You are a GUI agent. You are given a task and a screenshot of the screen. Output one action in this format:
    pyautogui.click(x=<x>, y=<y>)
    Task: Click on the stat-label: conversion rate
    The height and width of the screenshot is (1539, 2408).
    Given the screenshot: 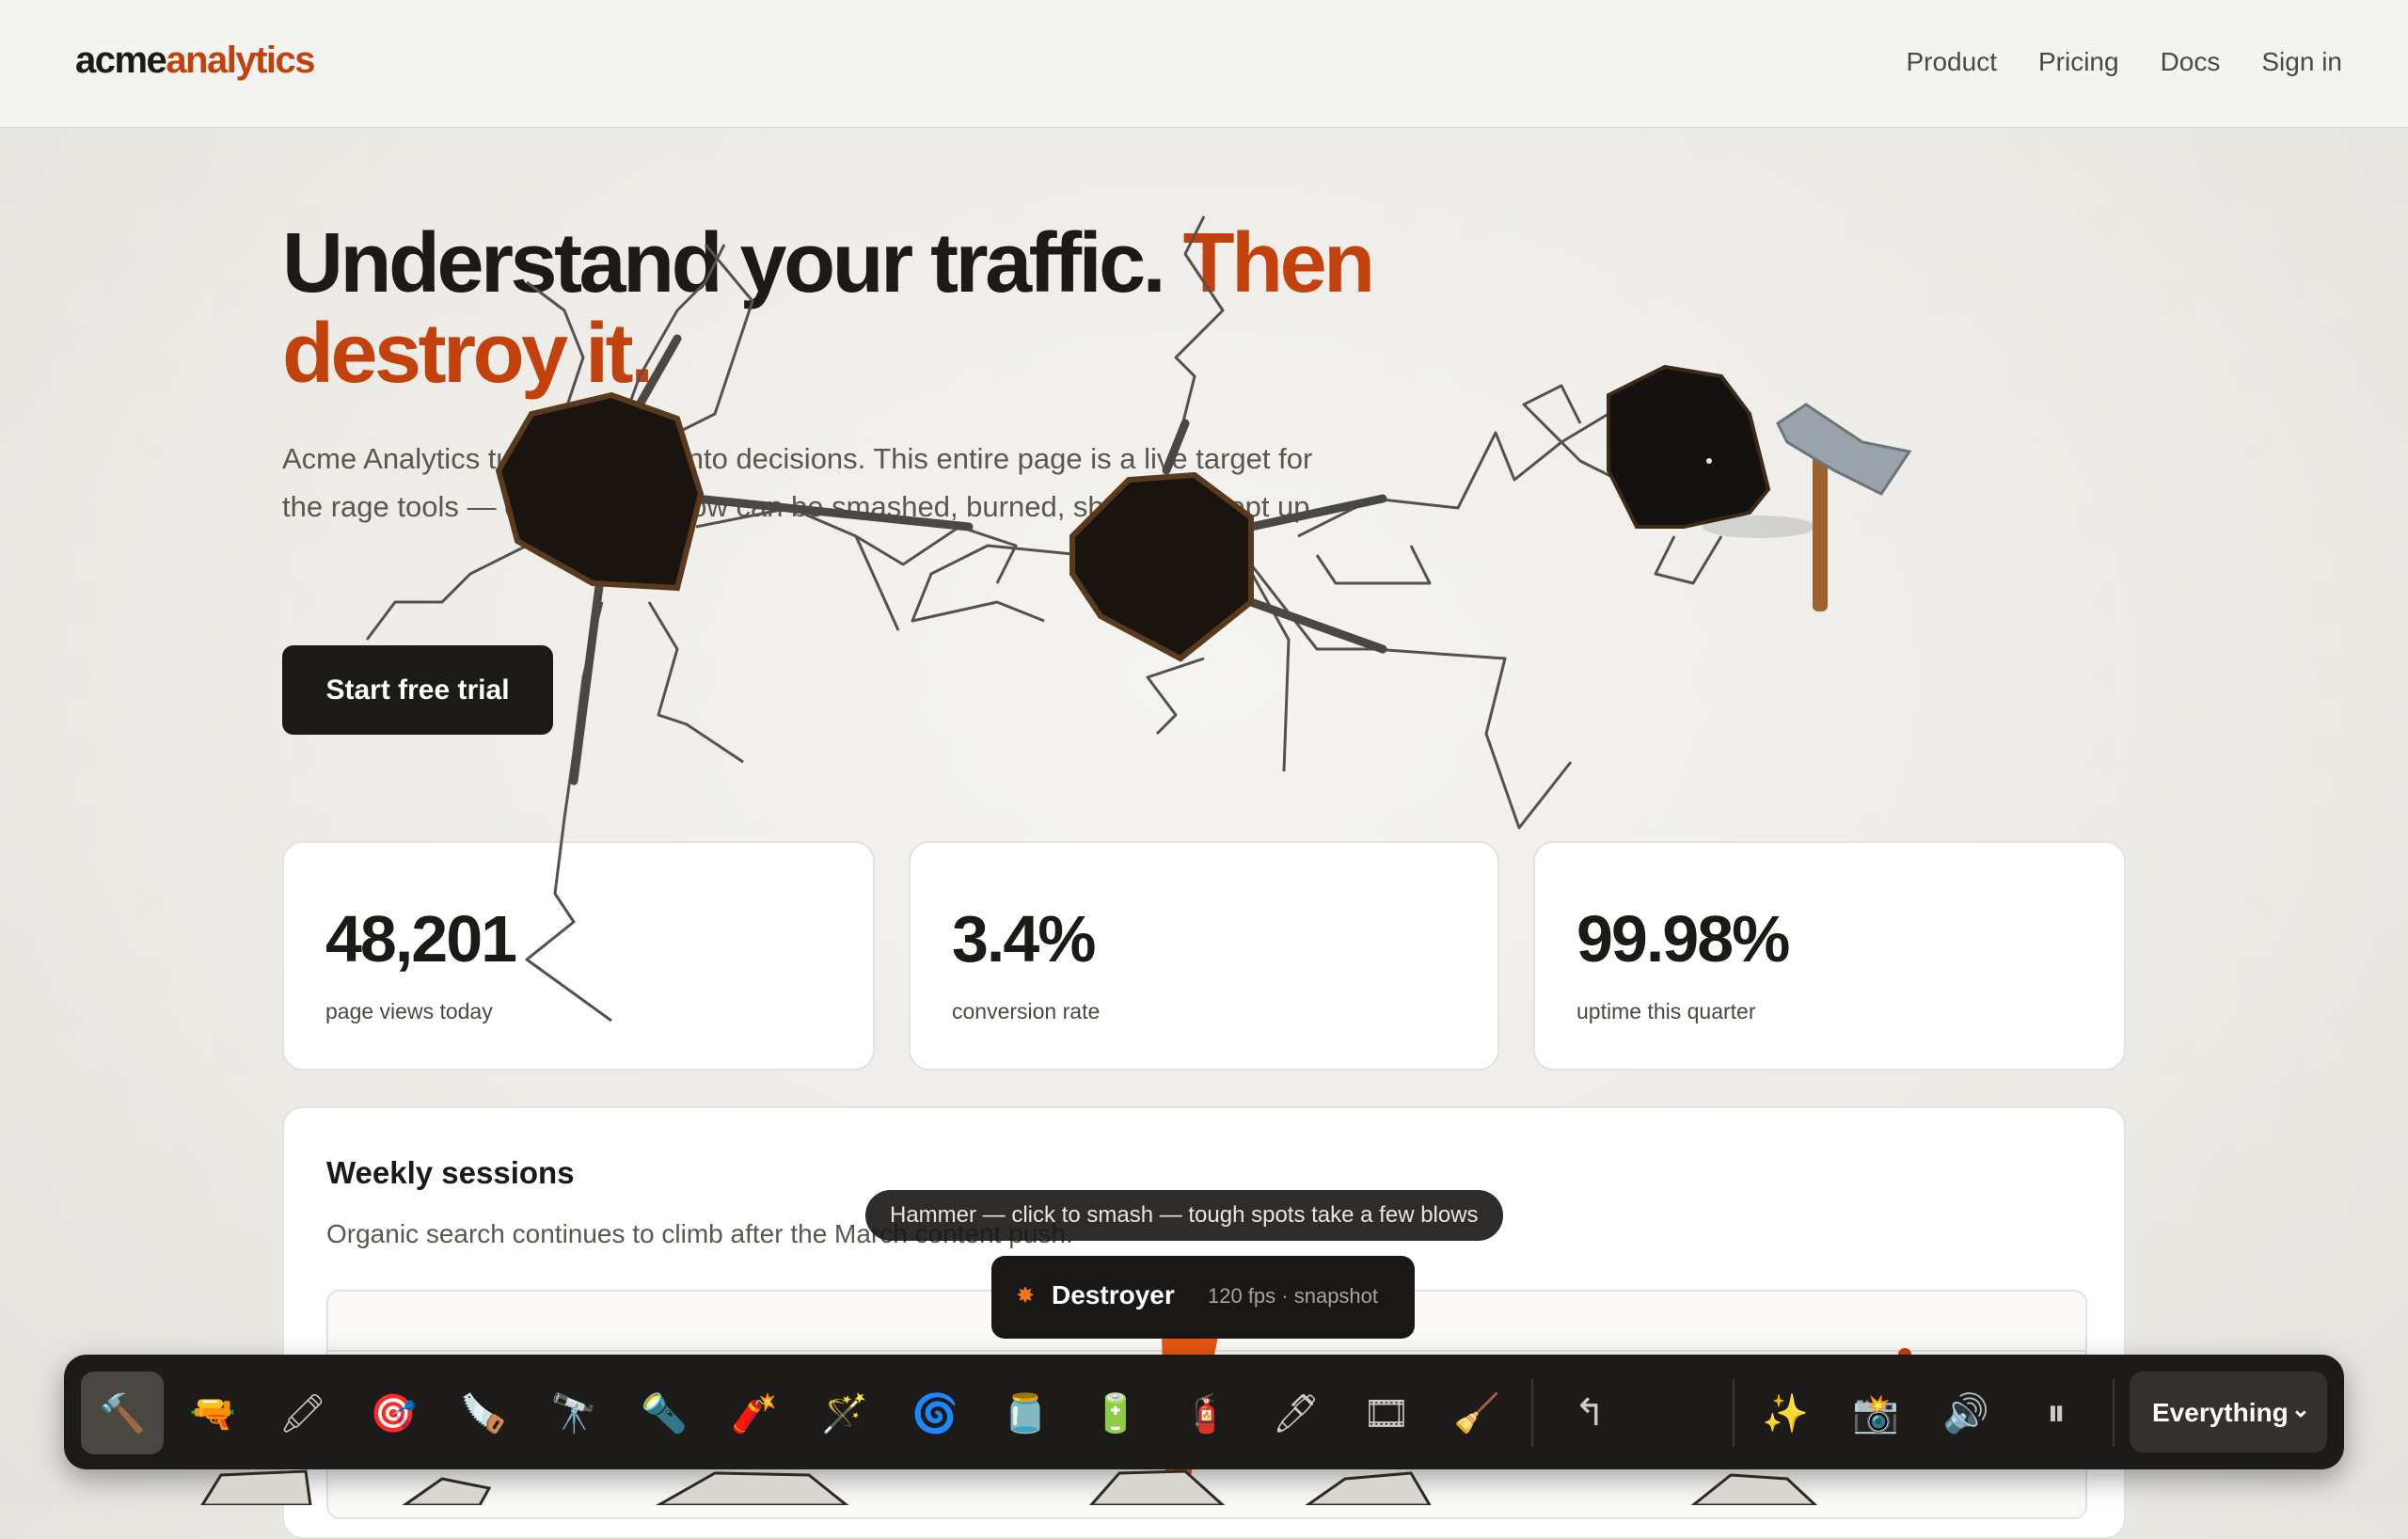 What is the action you would take?
    pyautogui.click(x=1027, y=1011)
    